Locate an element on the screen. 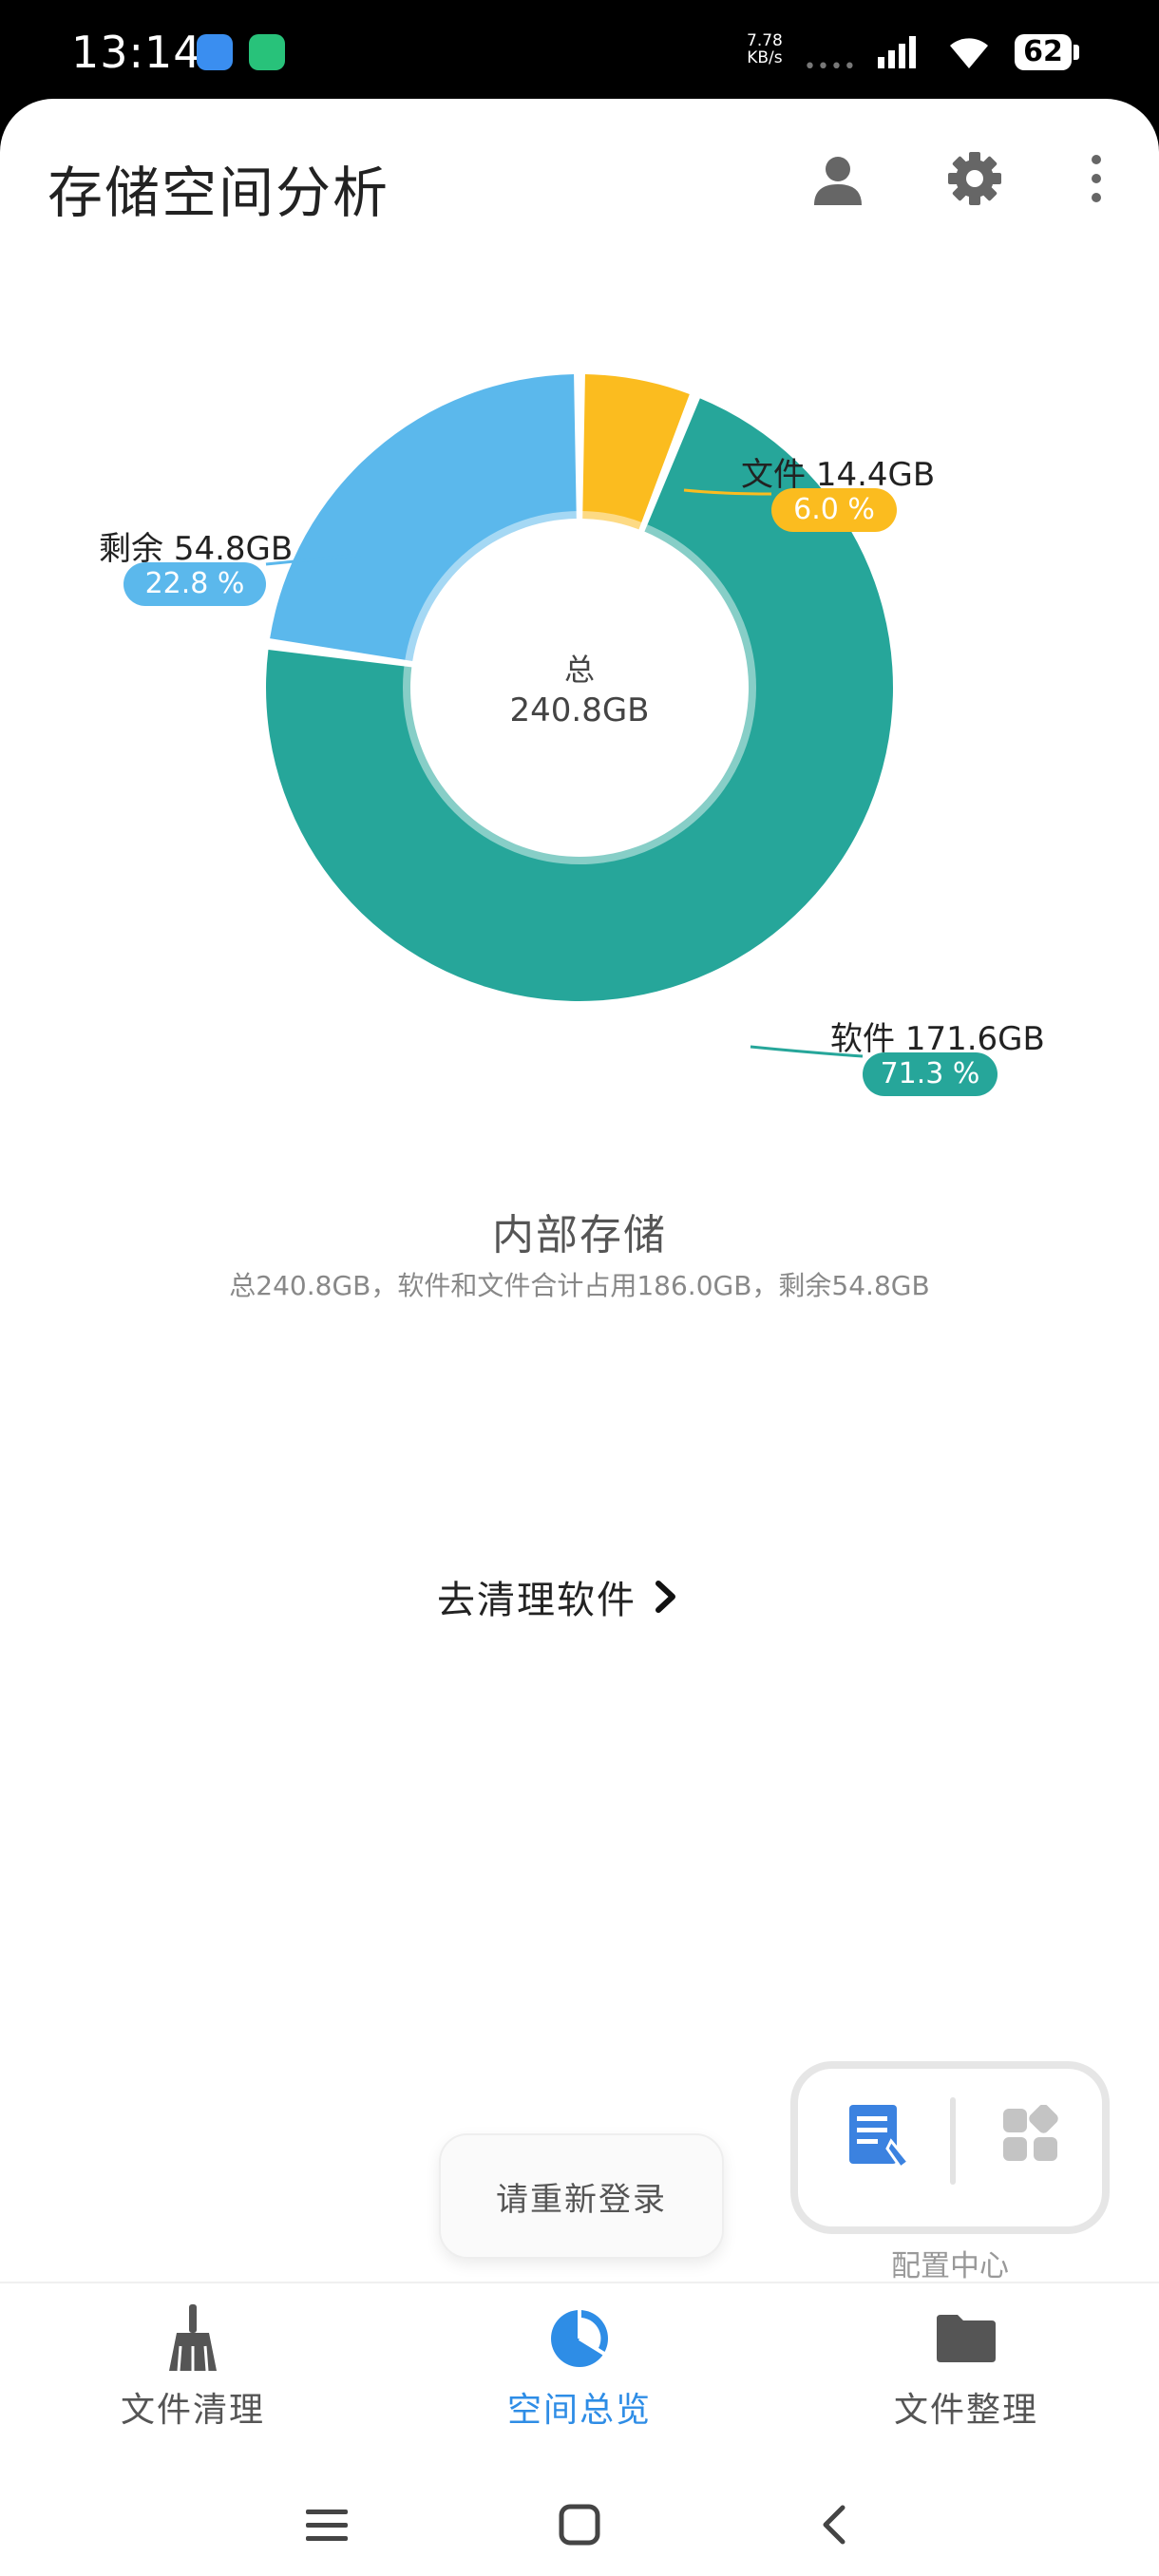  network-speed-unit: KB/s is located at coordinates (765, 57).